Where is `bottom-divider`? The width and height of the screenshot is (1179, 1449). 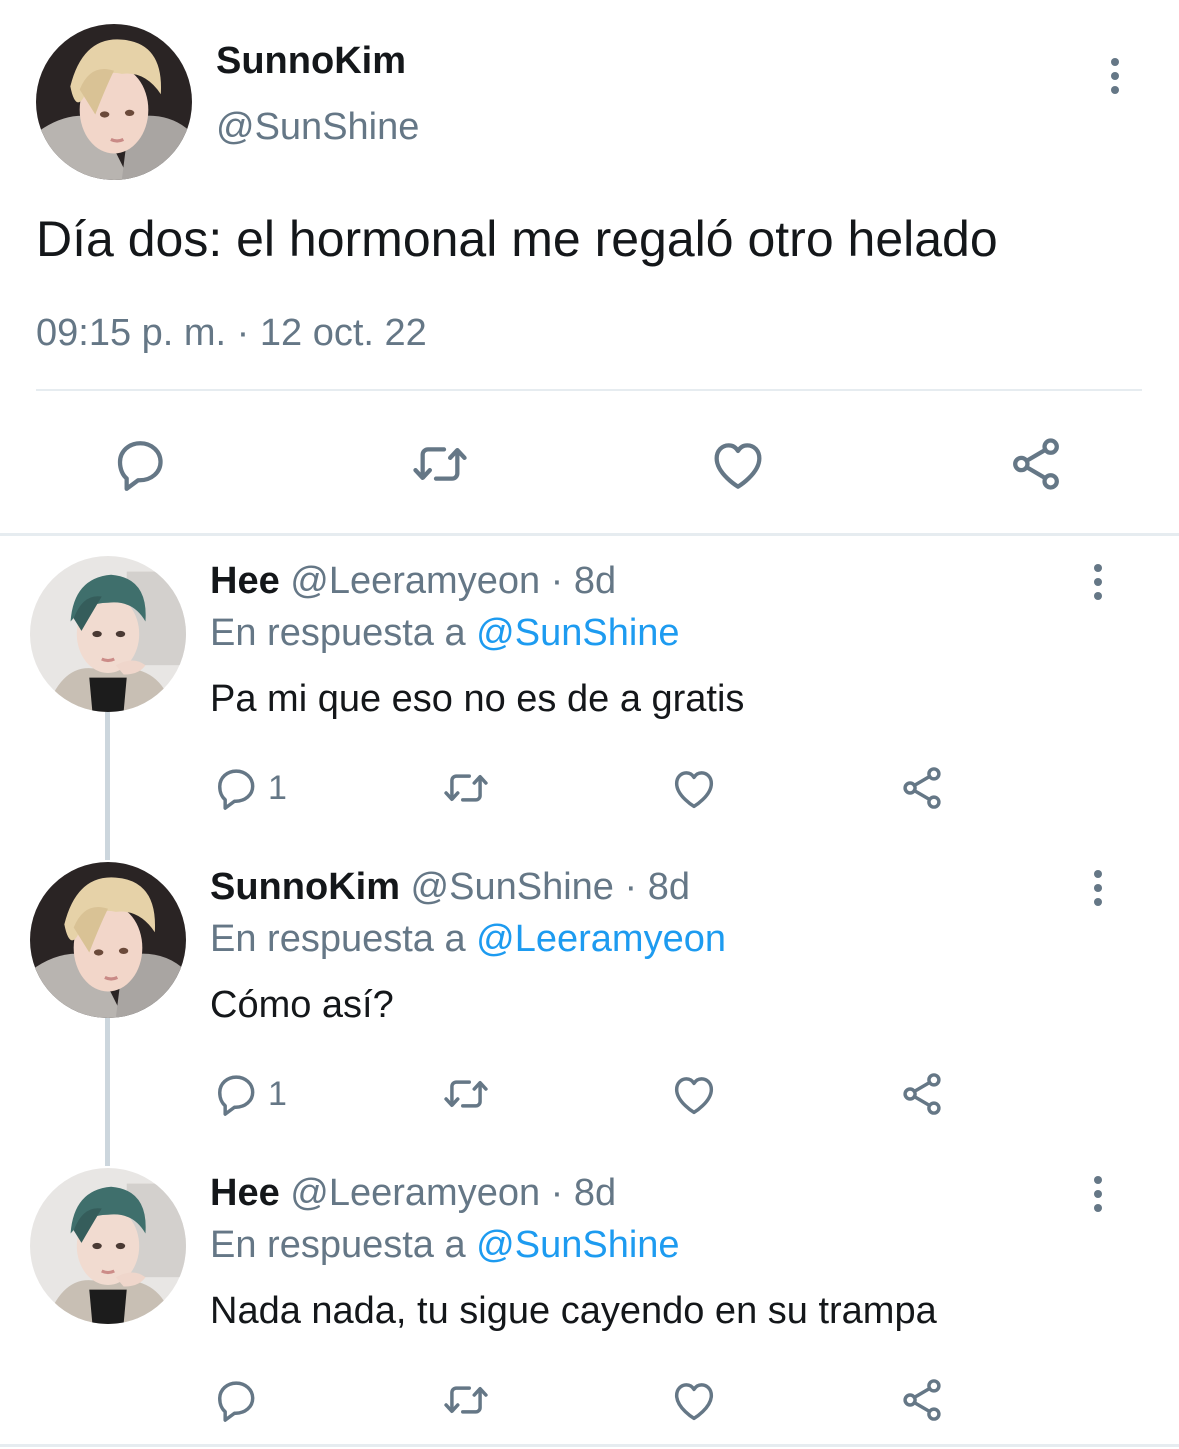
bottom-divider is located at coordinates (589, 1445).